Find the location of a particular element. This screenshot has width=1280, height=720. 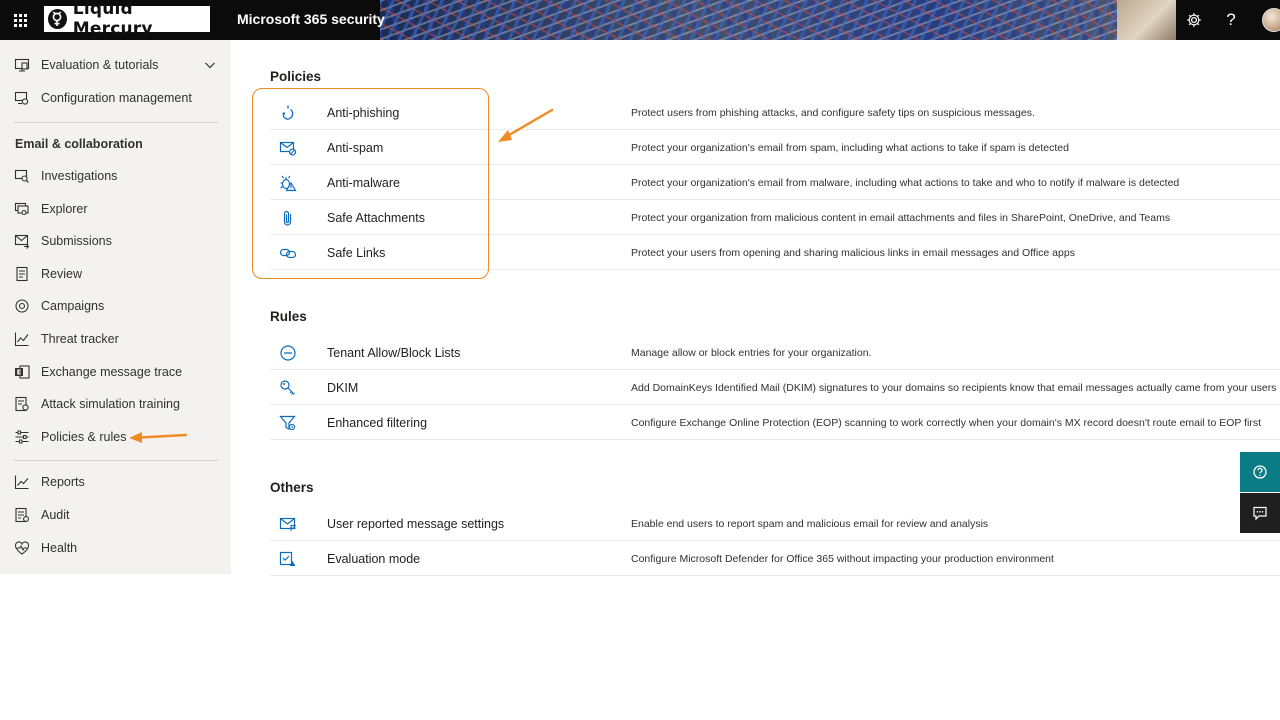

help-chat-button is located at coordinates (1260, 472).